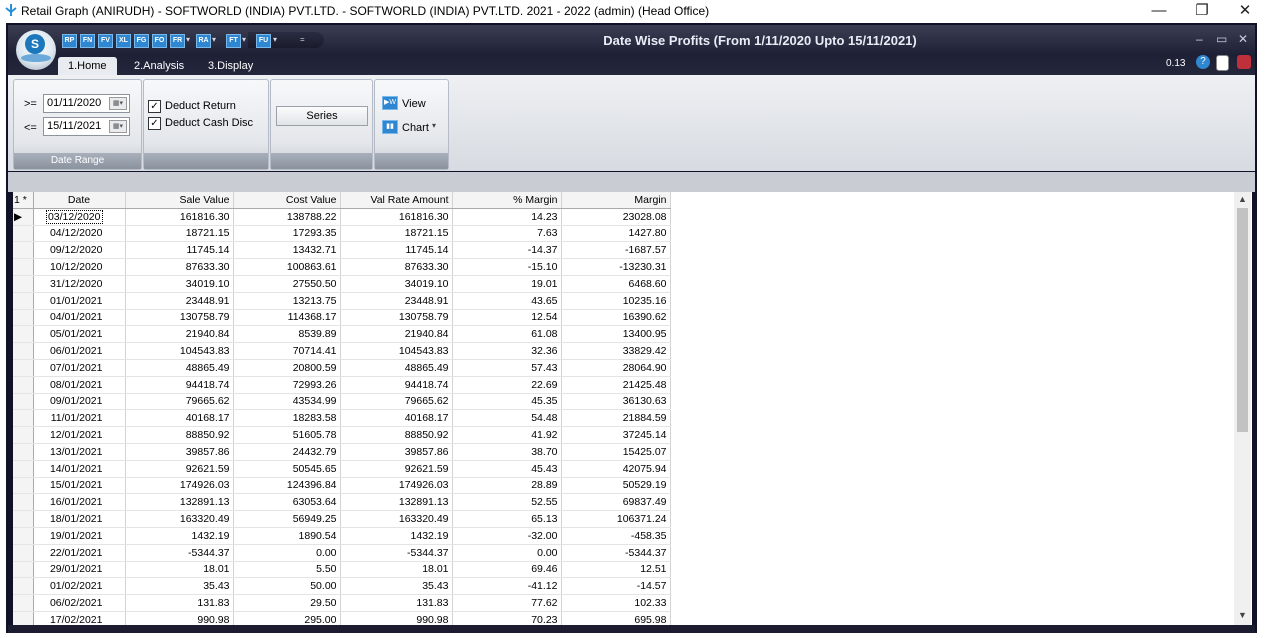 The image size is (1268, 638). What do you see at coordinates (287, 351) in the screenshot?
I see `cell-cost-value: 70714.41` at bounding box center [287, 351].